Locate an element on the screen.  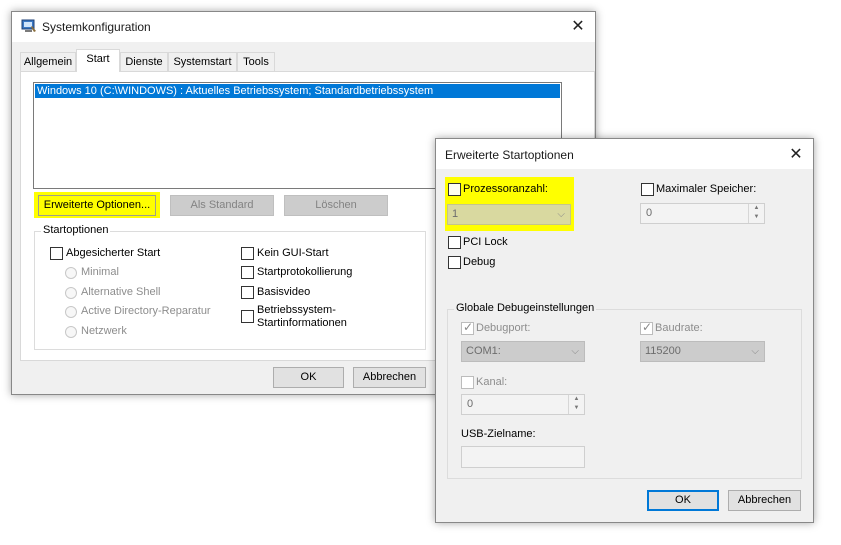
debug-settings-title: Globale Debugeinstellungen is located at coordinates (525, 308).